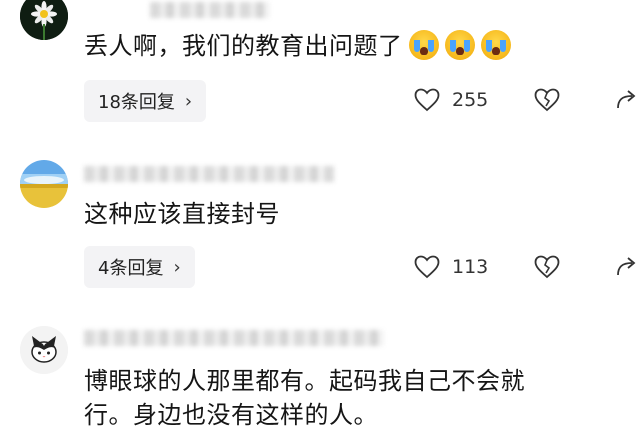 The width and height of the screenshot is (640, 442). Describe the element at coordinates (451, 100) in the screenshot. I see `like-button: 255` at that location.